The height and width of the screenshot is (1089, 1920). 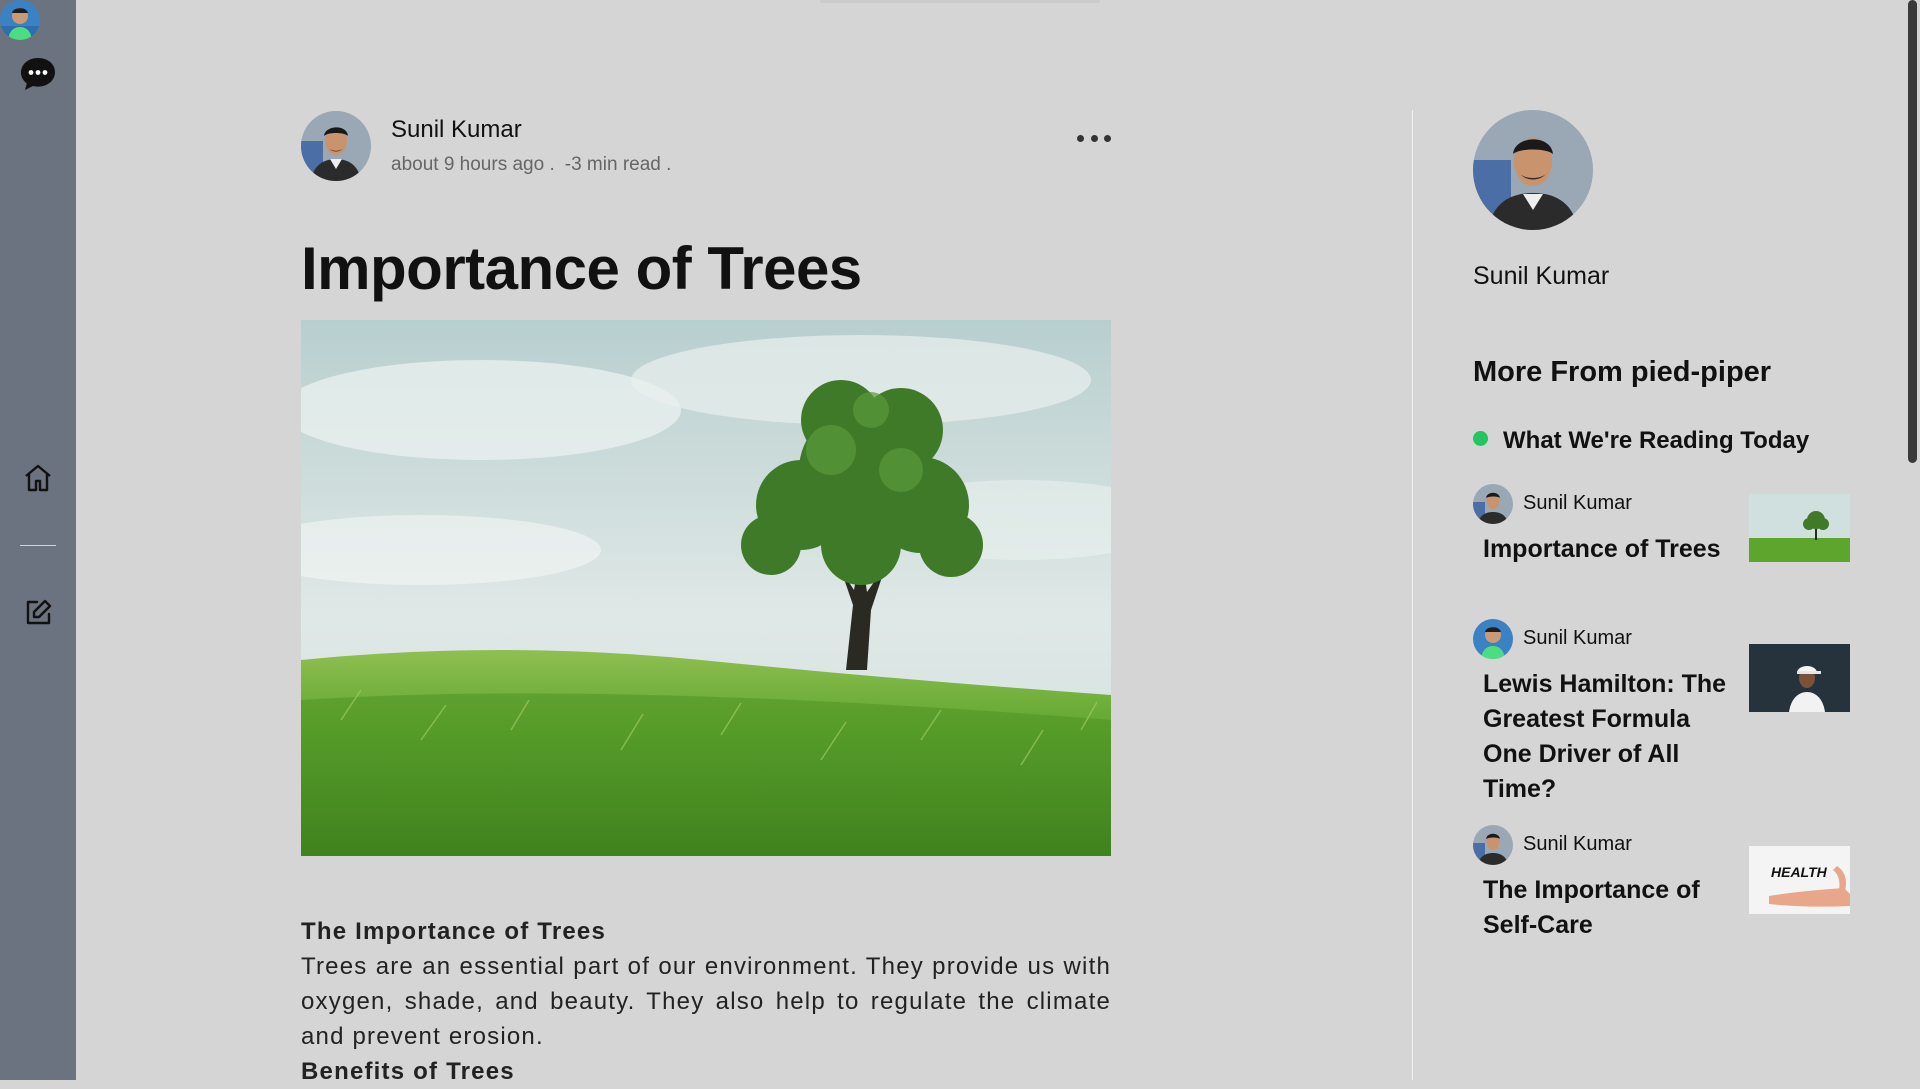 What do you see at coordinates (1912, 231) in the screenshot?
I see `scrollbar-thumb` at bounding box center [1912, 231].